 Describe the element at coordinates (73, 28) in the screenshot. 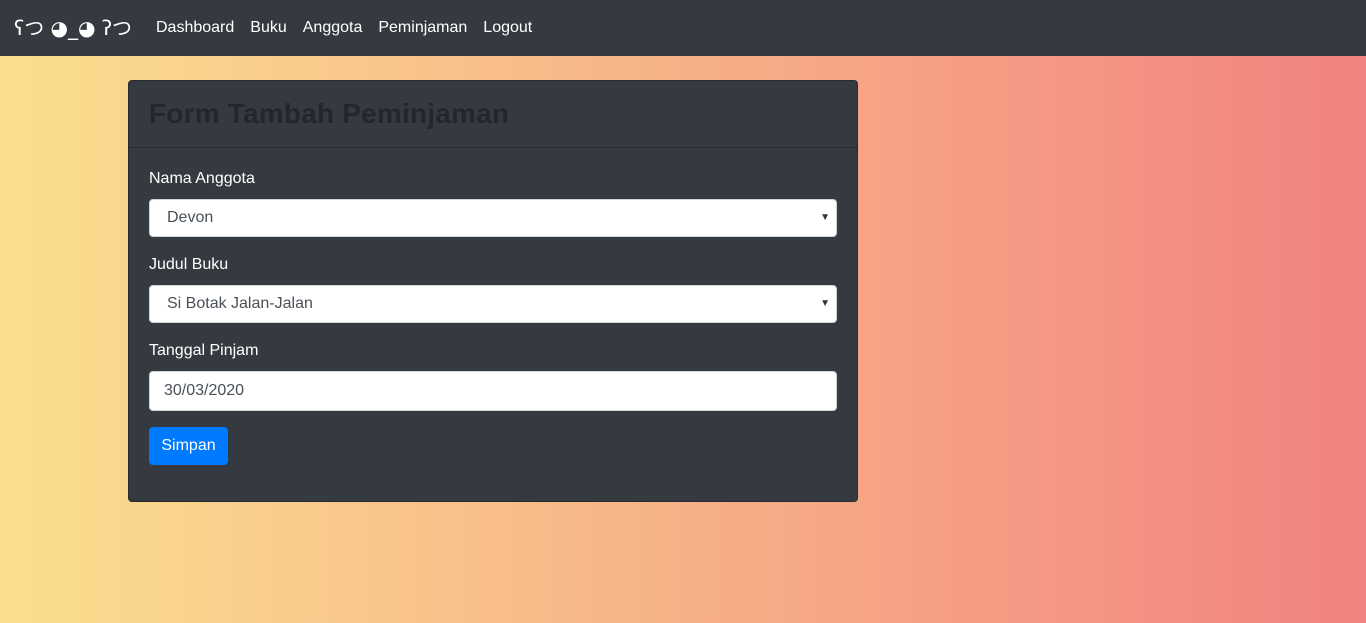

I see `brand-logo: ʕつ ◕_◕ ʔつ` at that location.